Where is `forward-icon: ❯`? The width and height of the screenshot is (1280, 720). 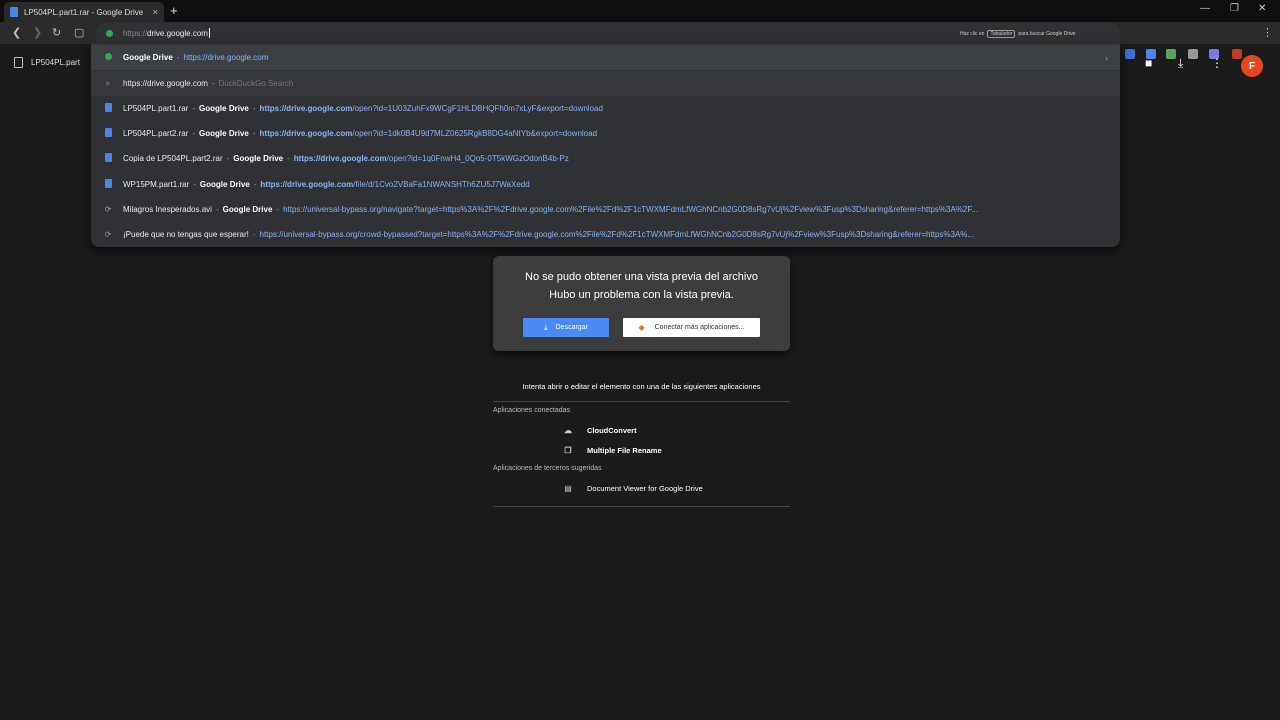 forward-icon: ❯ is located at coordinates (37, 33).